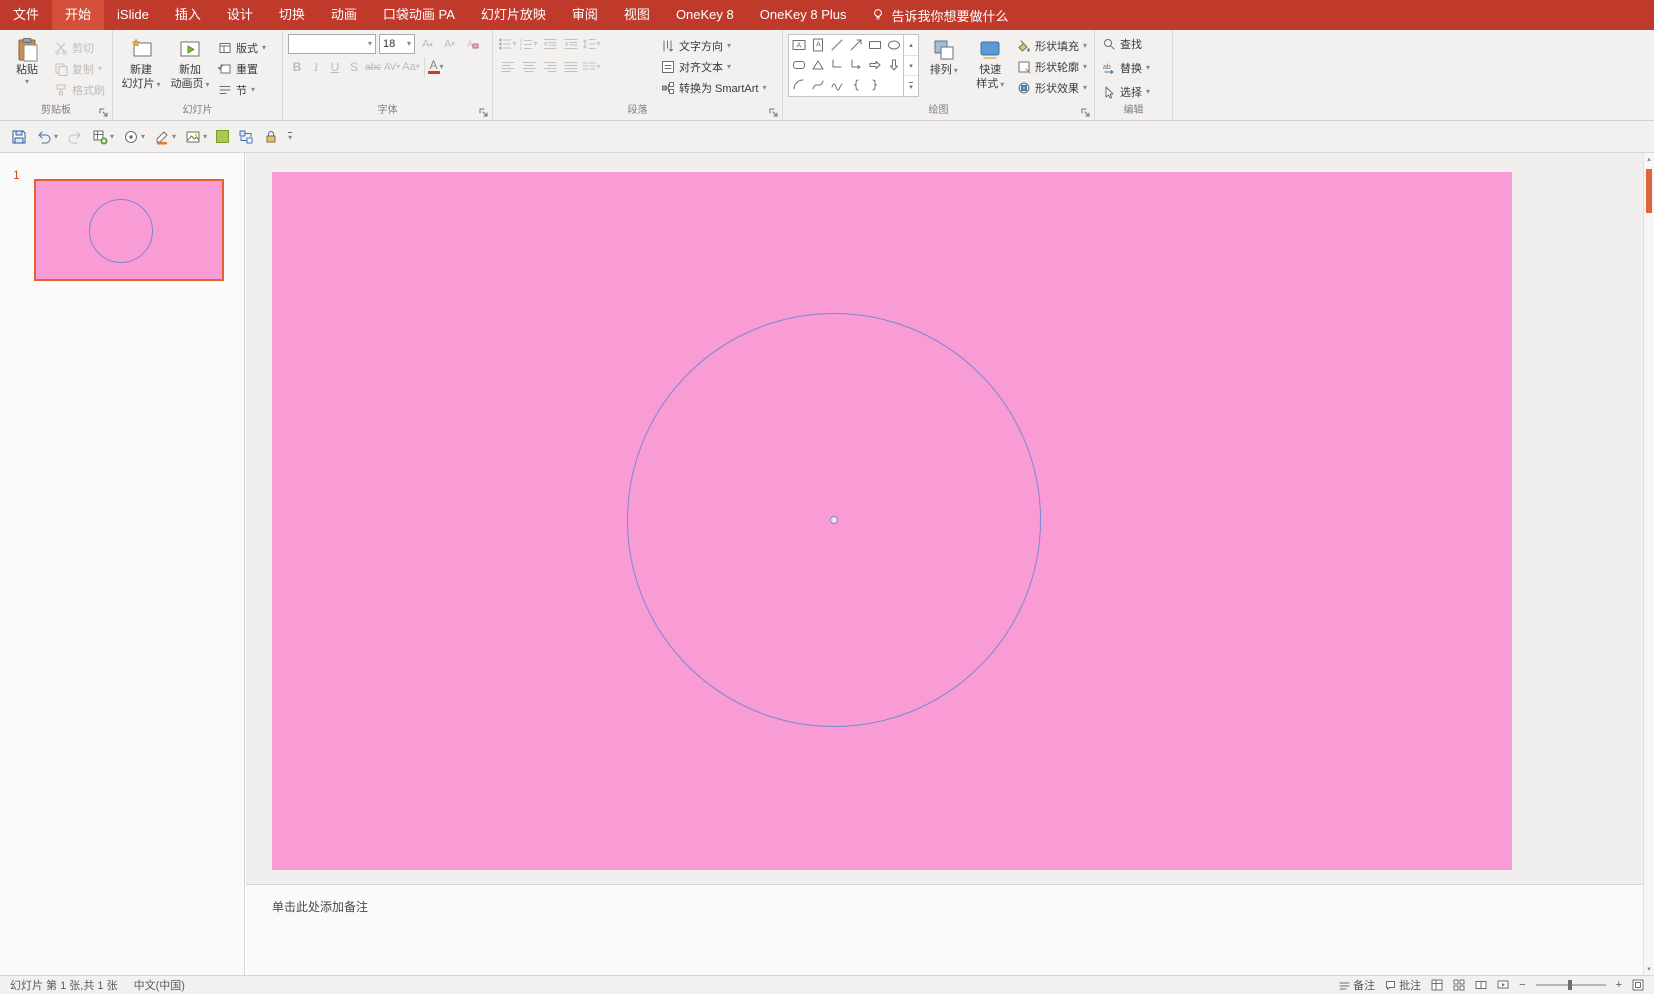  I want to click on reset-button: 重置, so click(242, 68).